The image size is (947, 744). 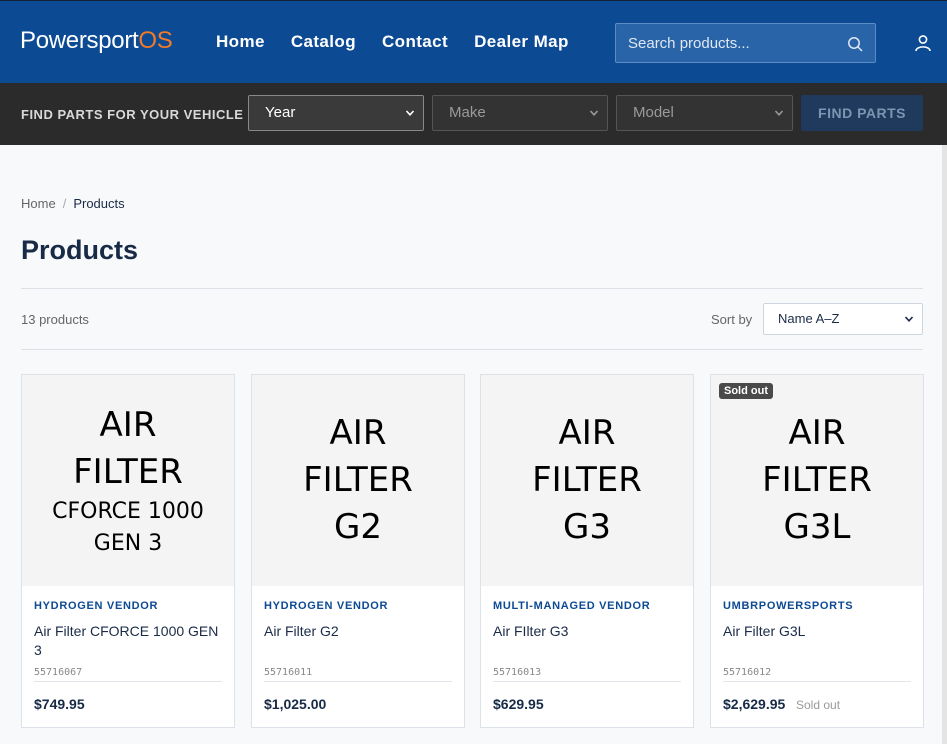 I want to click on search-box, so click(x=745, y=43).